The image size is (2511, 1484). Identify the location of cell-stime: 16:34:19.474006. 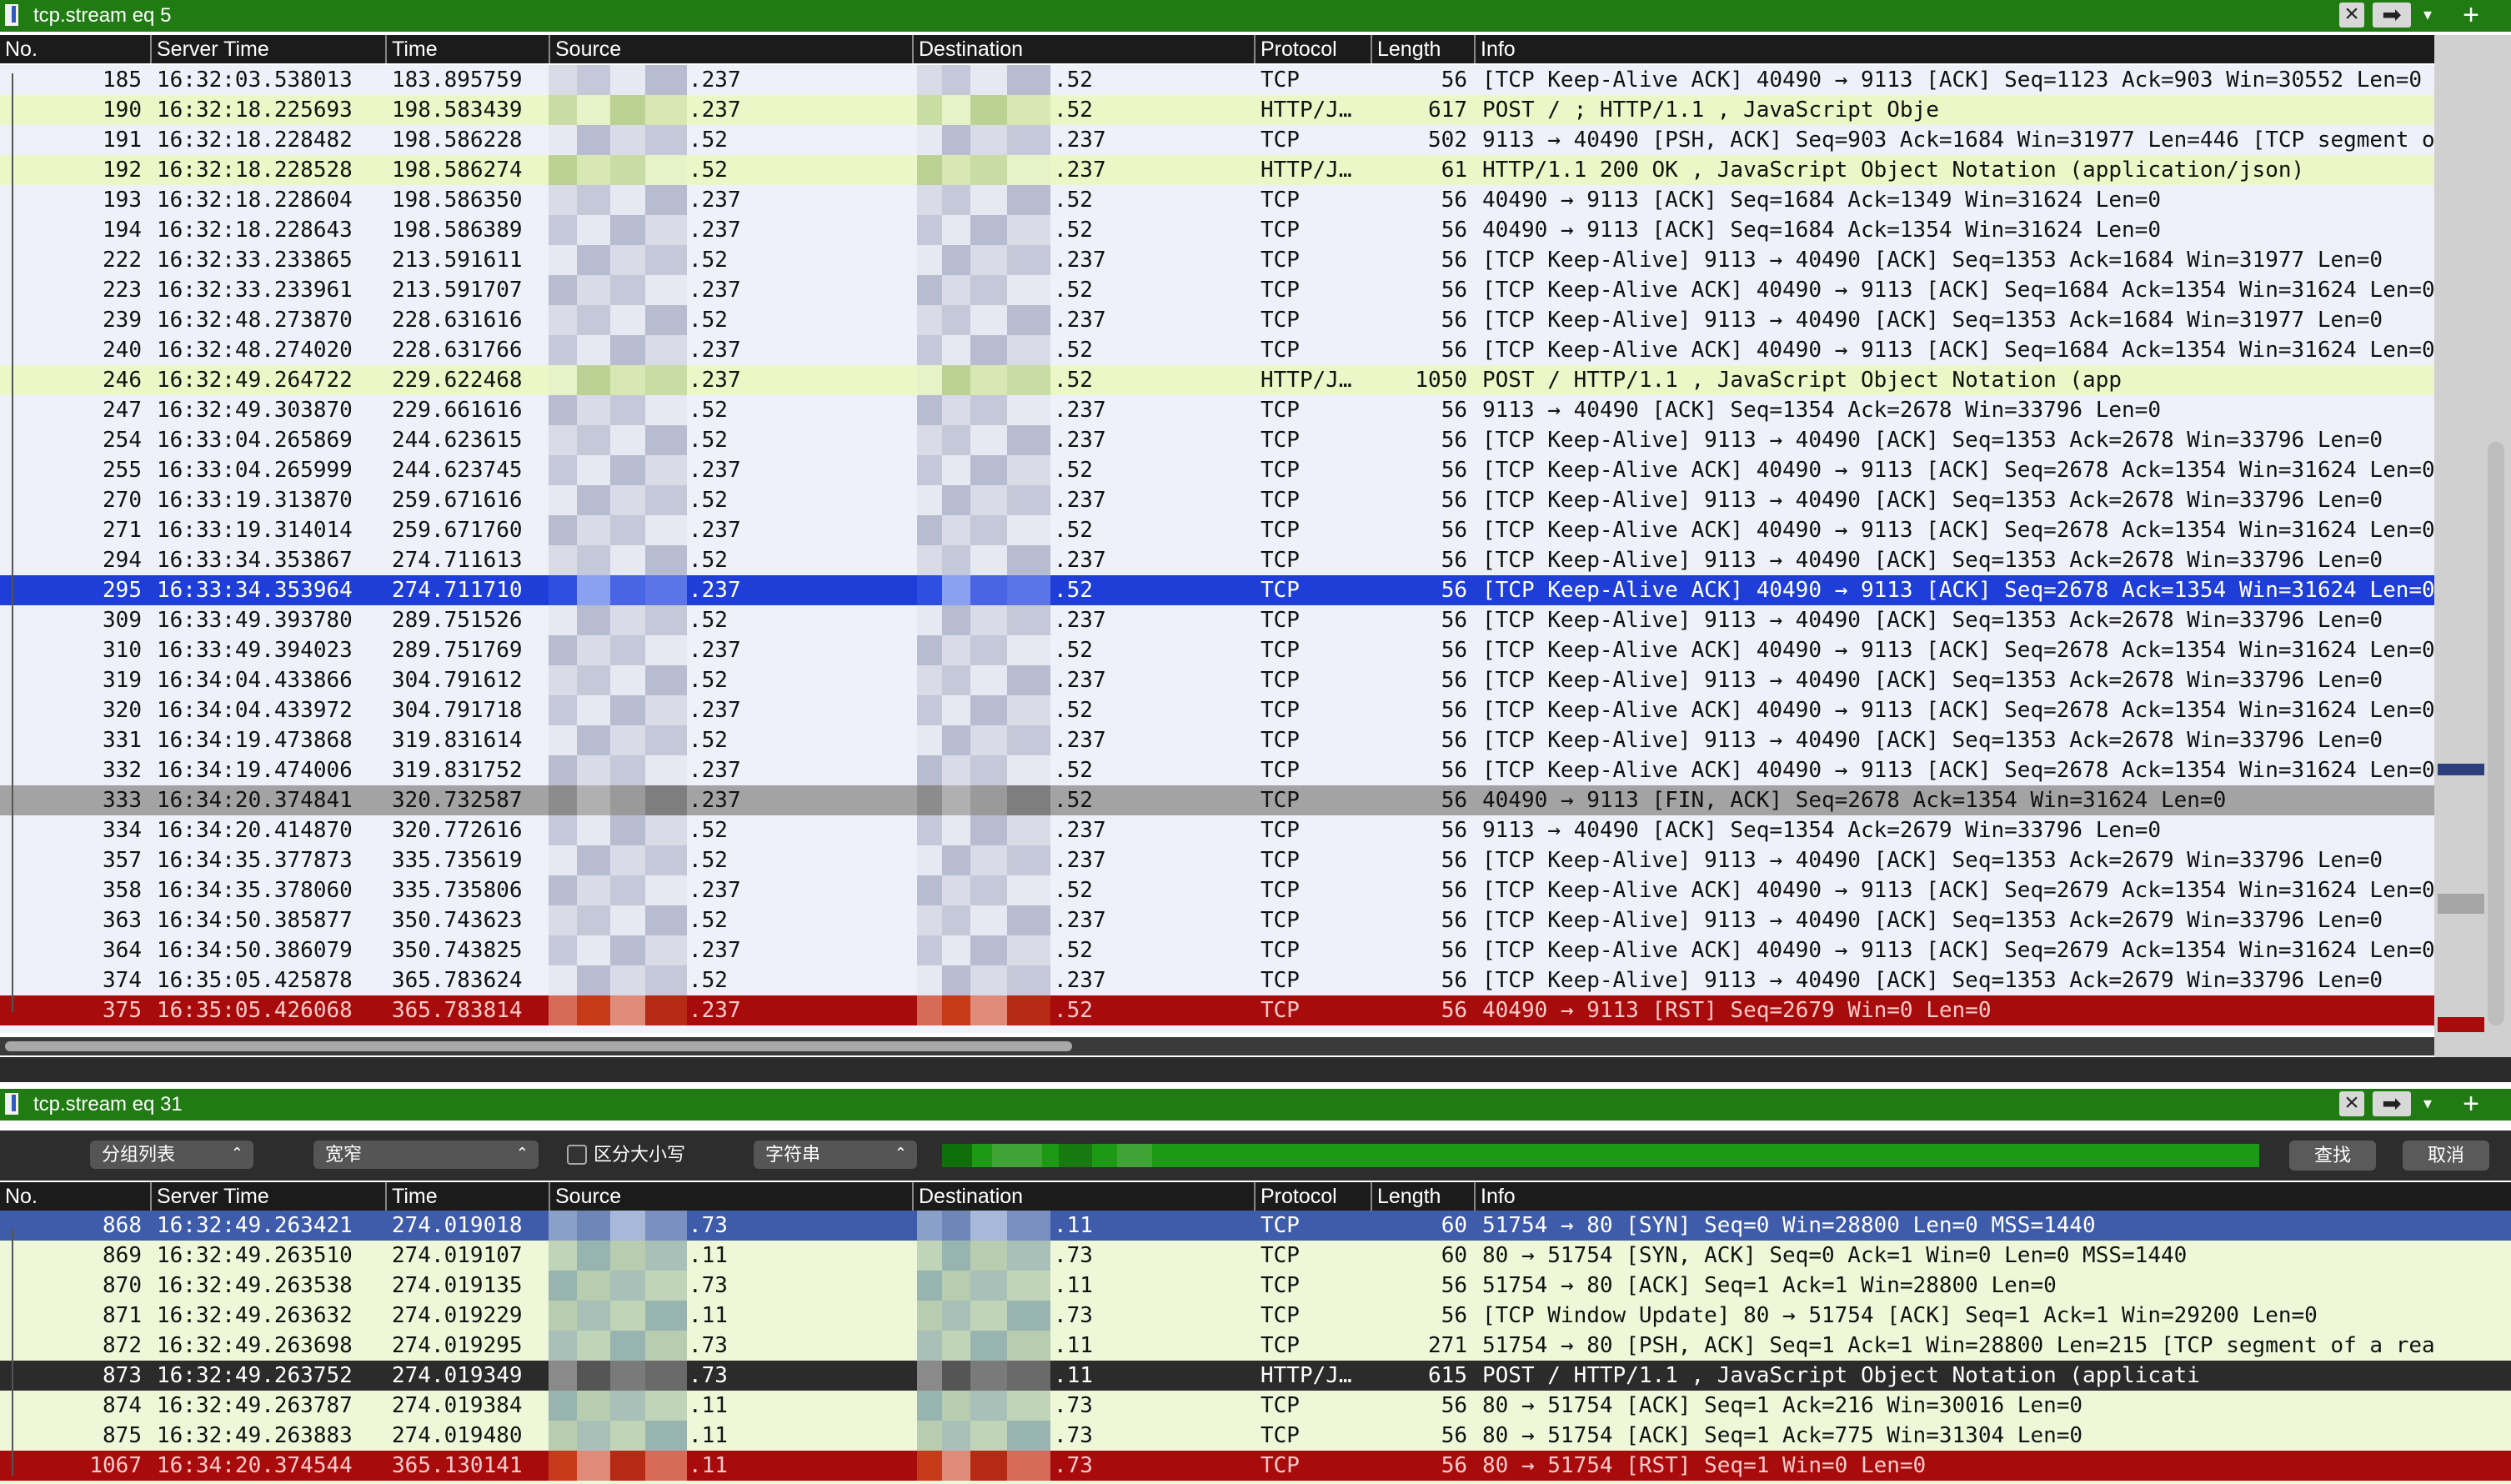
(255, 770).